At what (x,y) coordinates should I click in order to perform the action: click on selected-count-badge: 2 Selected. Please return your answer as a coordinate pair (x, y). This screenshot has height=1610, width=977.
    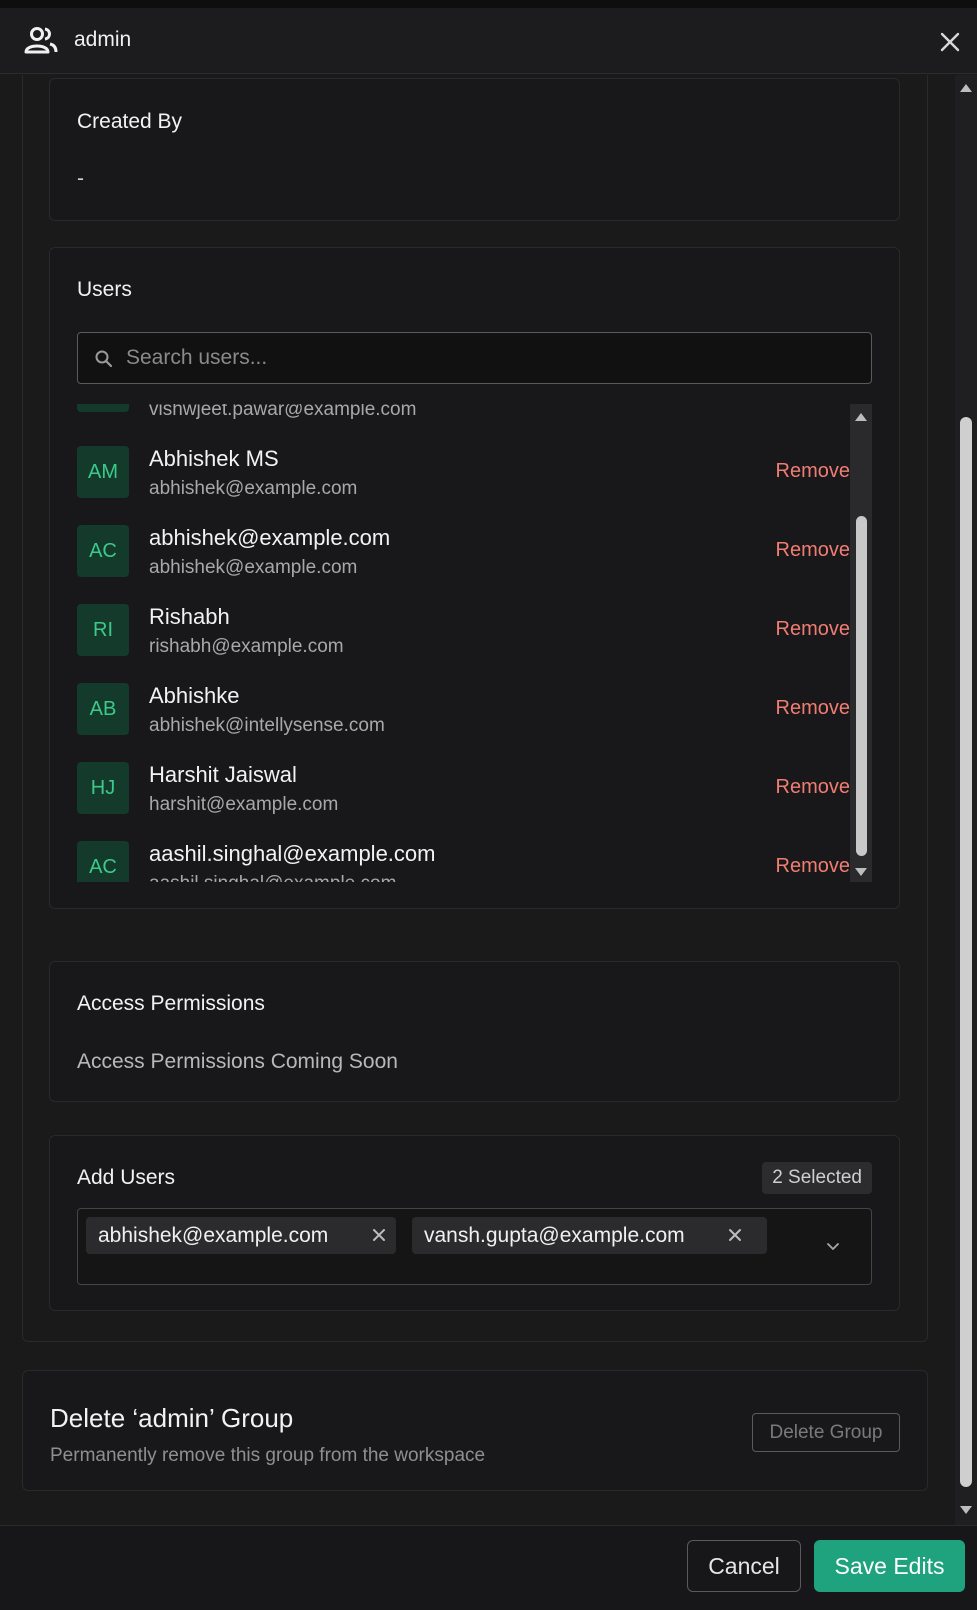
    Looking at the image, I should click on (817, 1178).